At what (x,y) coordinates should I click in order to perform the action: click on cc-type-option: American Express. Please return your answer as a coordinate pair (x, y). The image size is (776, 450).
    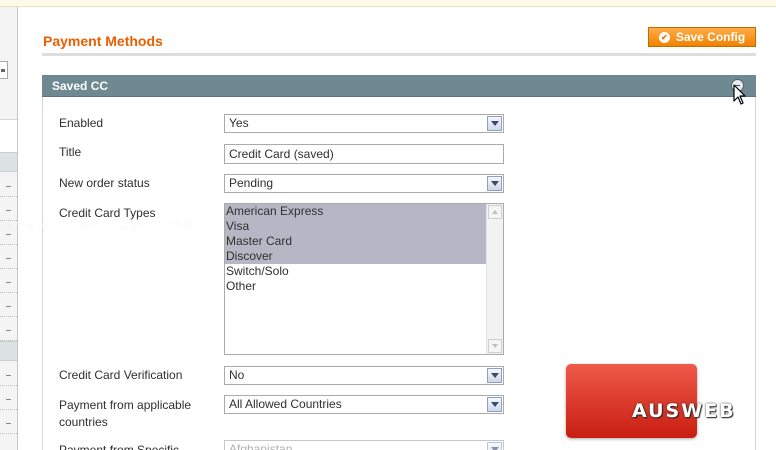
    Looking at the image, I should click on (356, 211).